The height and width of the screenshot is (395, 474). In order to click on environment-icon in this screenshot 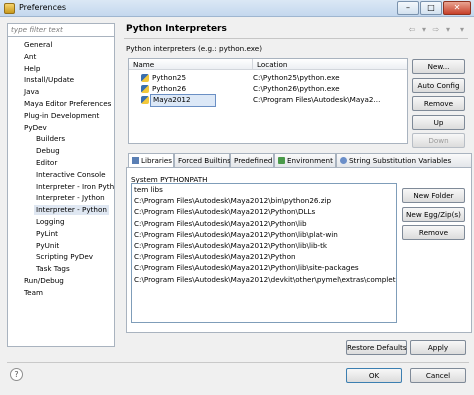, I will do `click(281, 160)`.